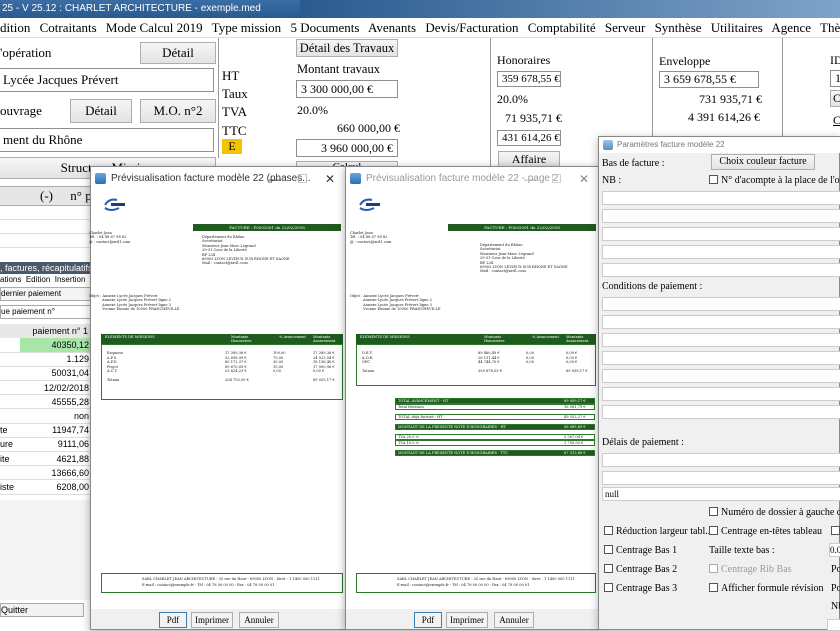 The image size is (840, 631). I want to click on menu-mode-calcul: Mode Calcul 2019, so click(154, 27).